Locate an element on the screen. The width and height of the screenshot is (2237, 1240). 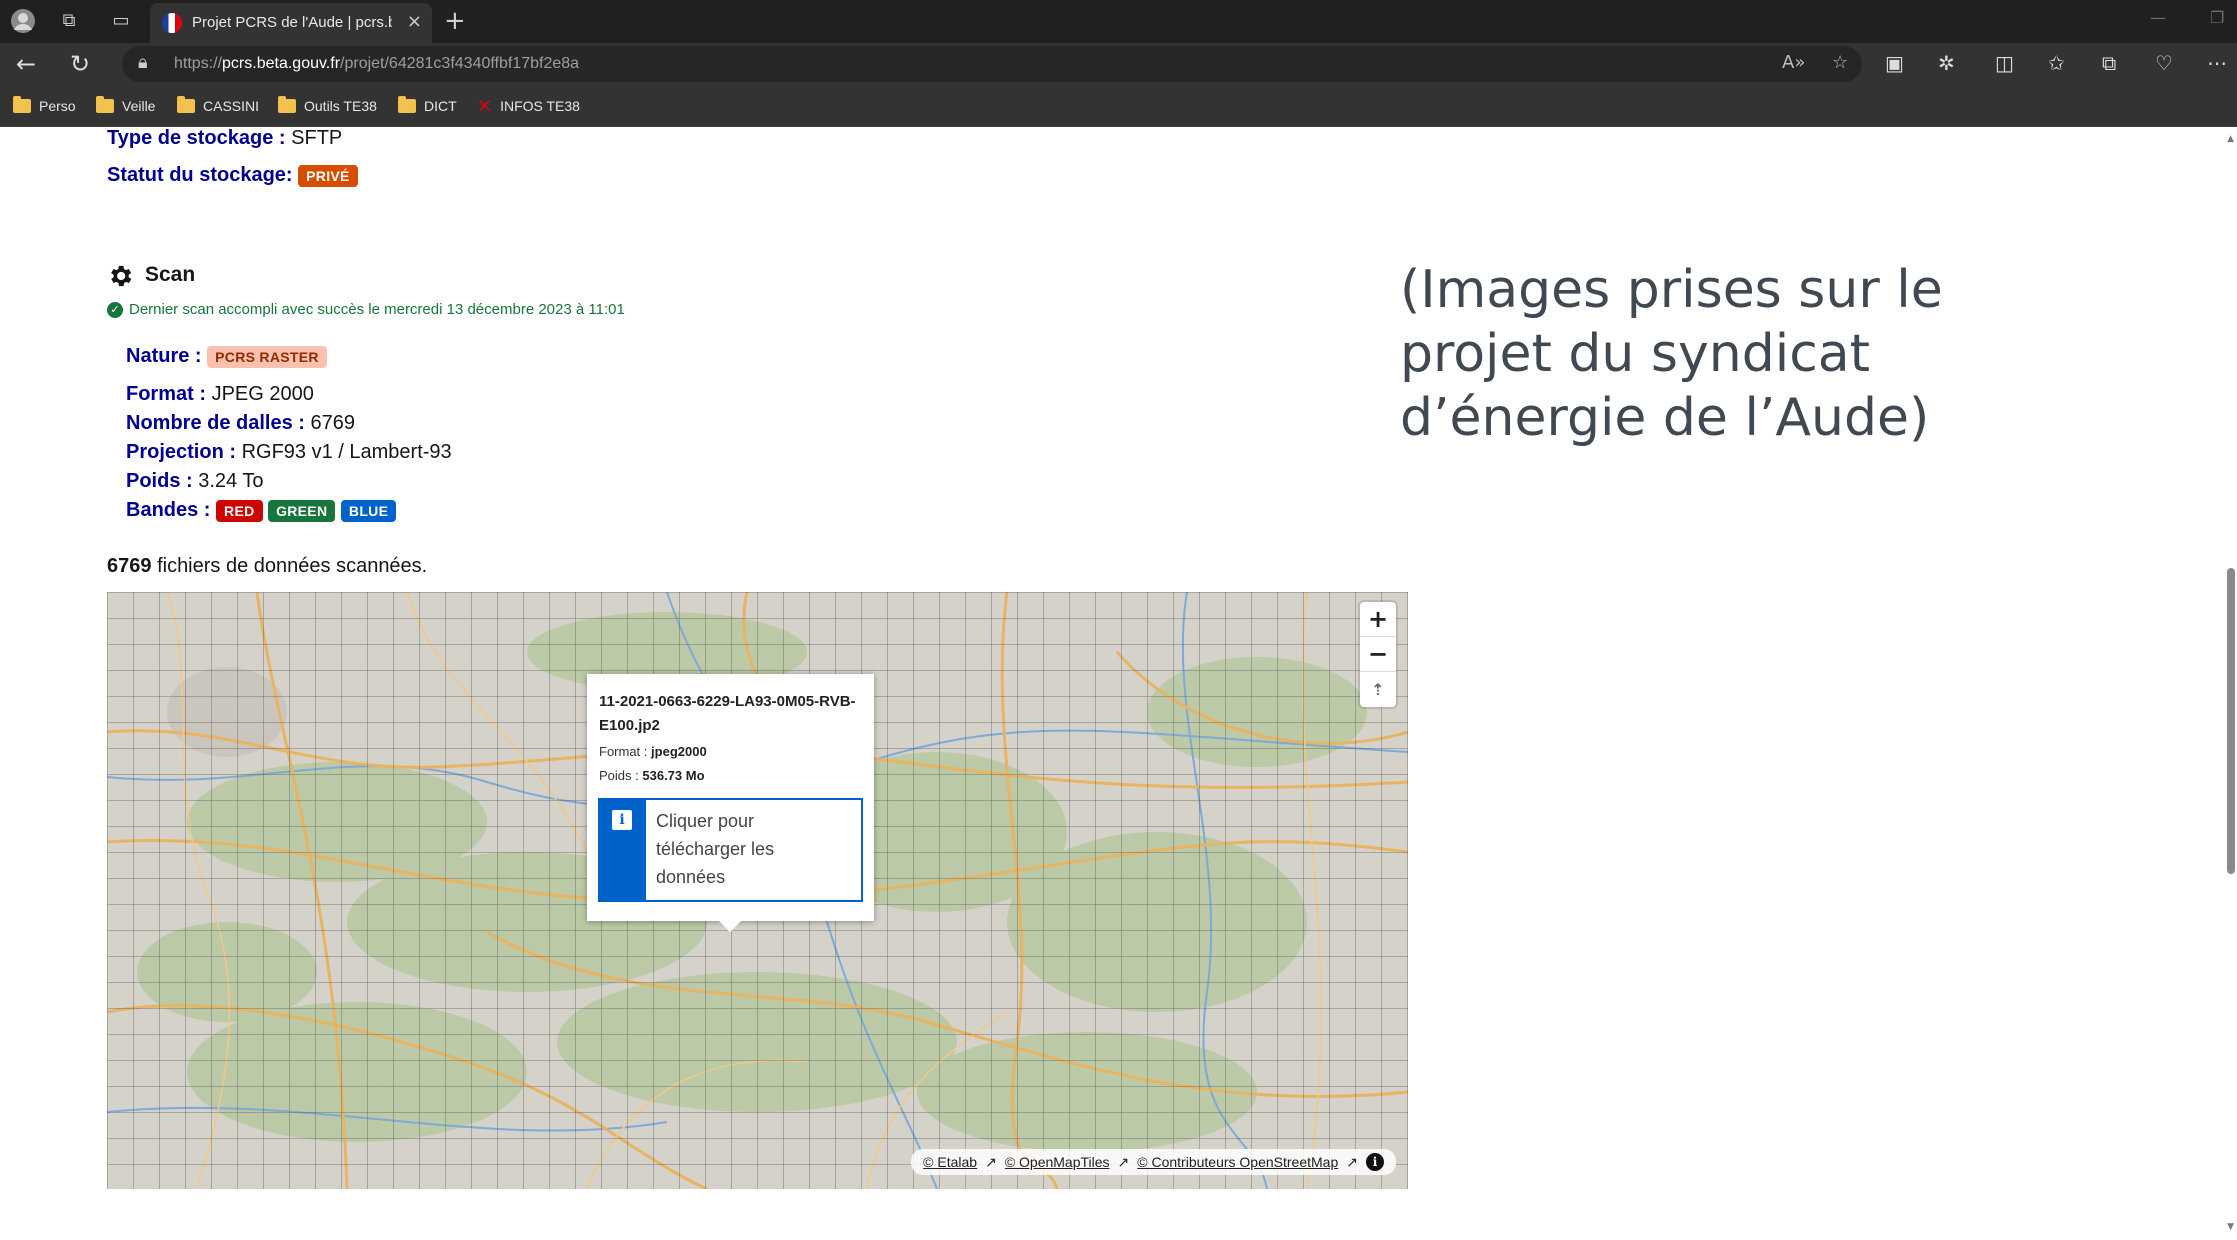
favorites-icon: ✩ is located at coordinates (2056, 63).